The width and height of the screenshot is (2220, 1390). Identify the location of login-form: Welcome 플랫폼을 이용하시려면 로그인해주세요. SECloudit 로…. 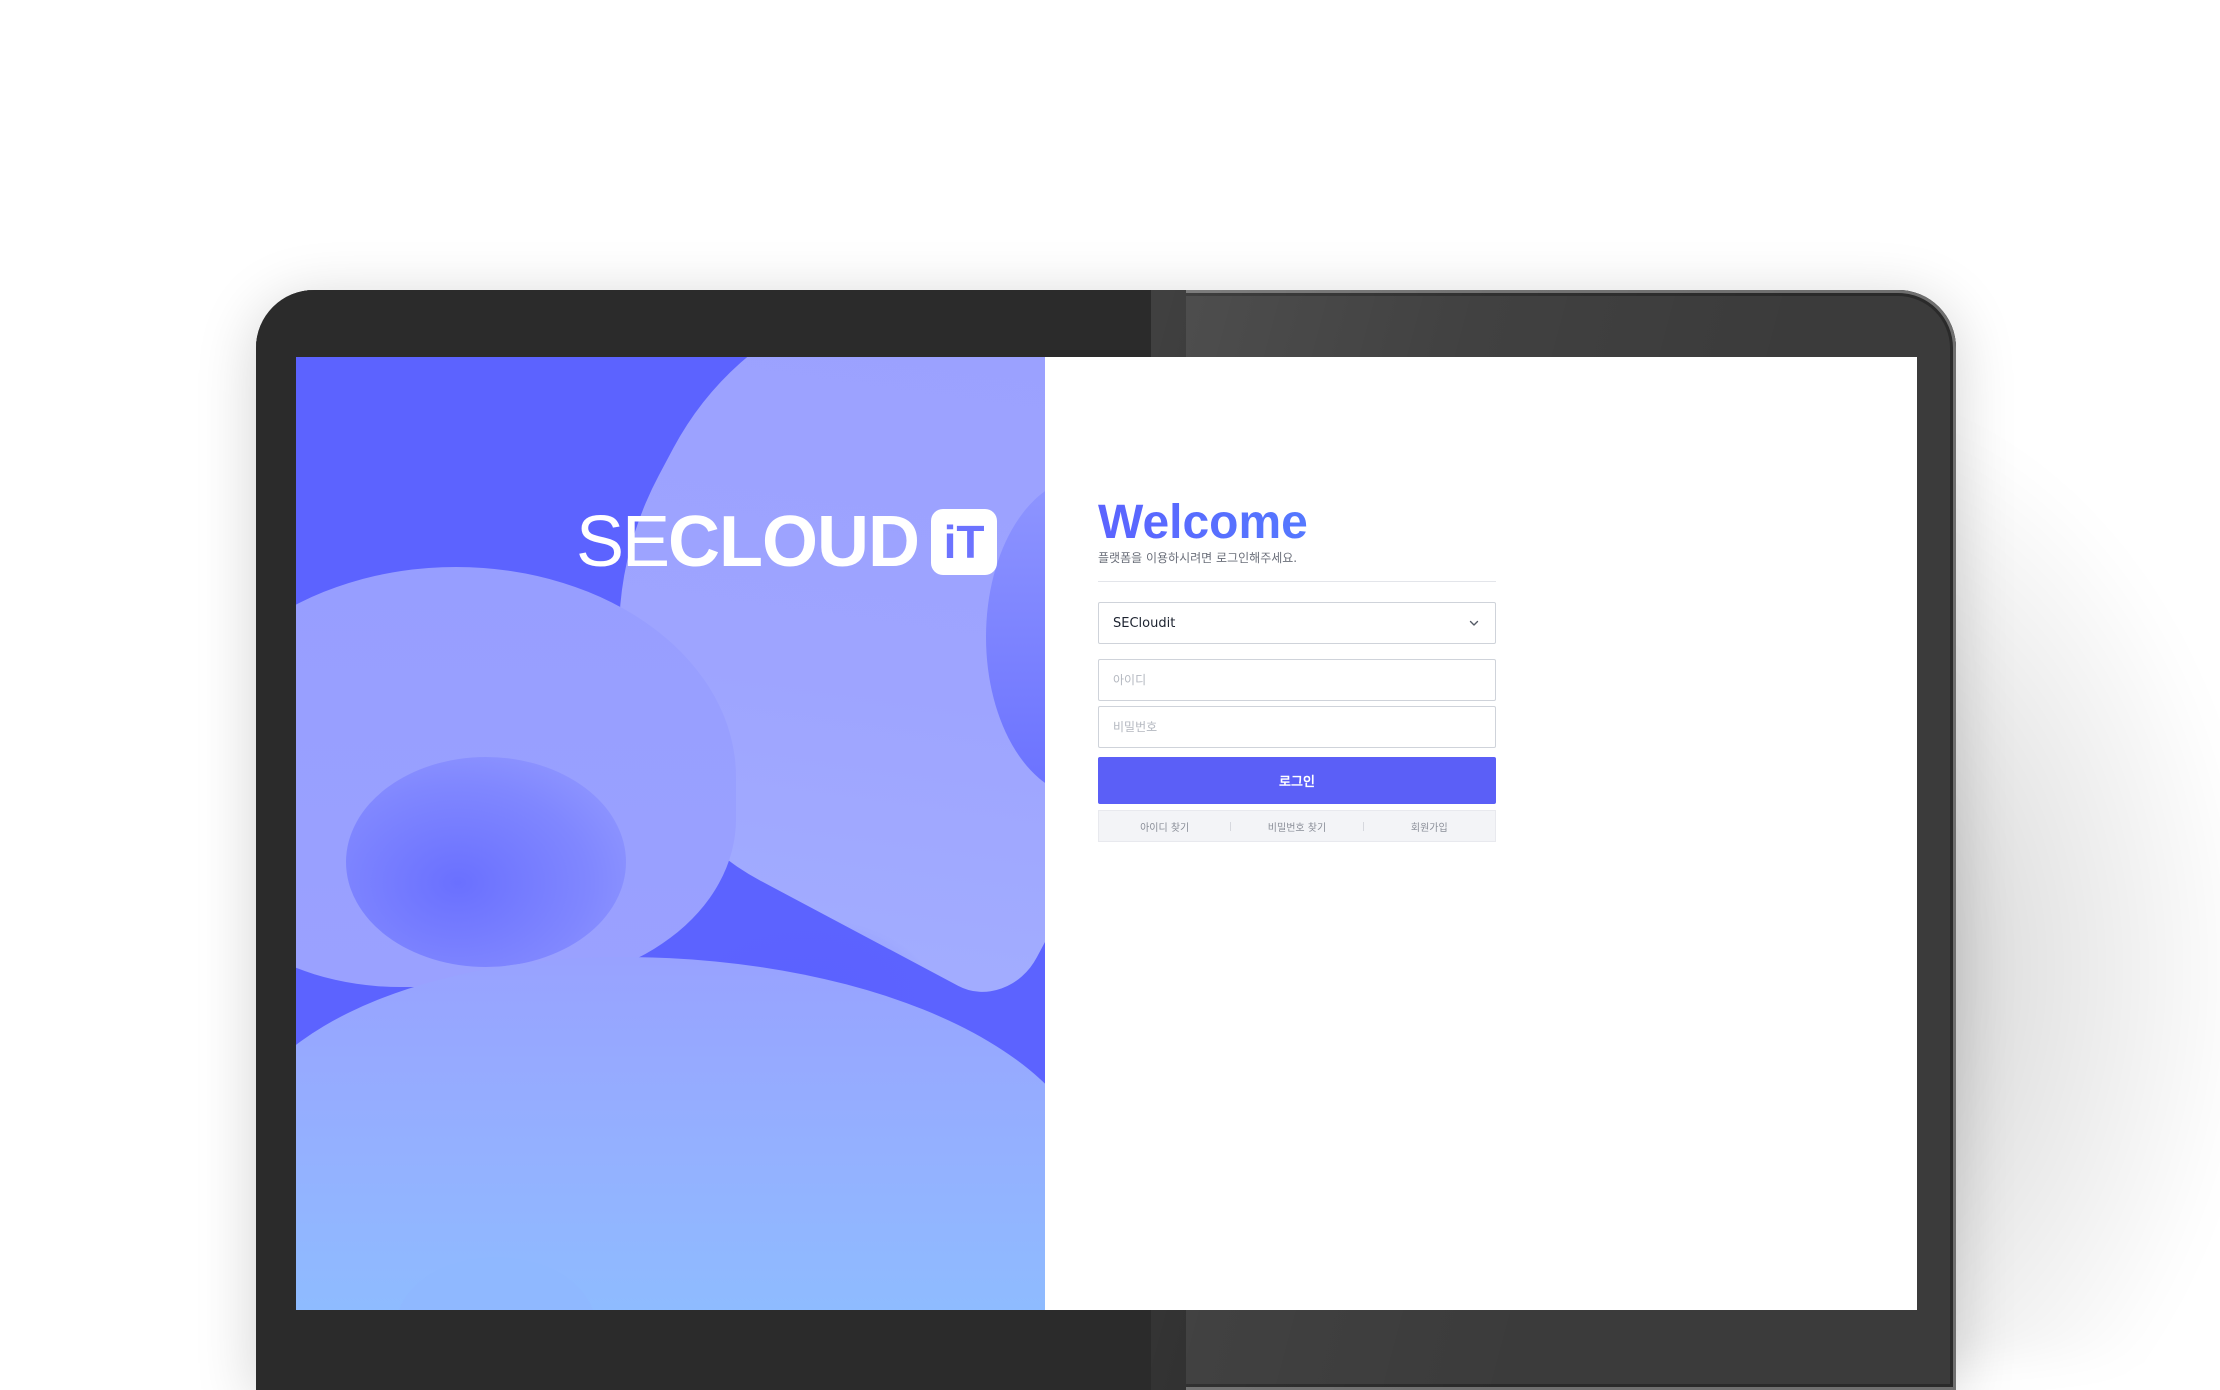
(1297, 669).